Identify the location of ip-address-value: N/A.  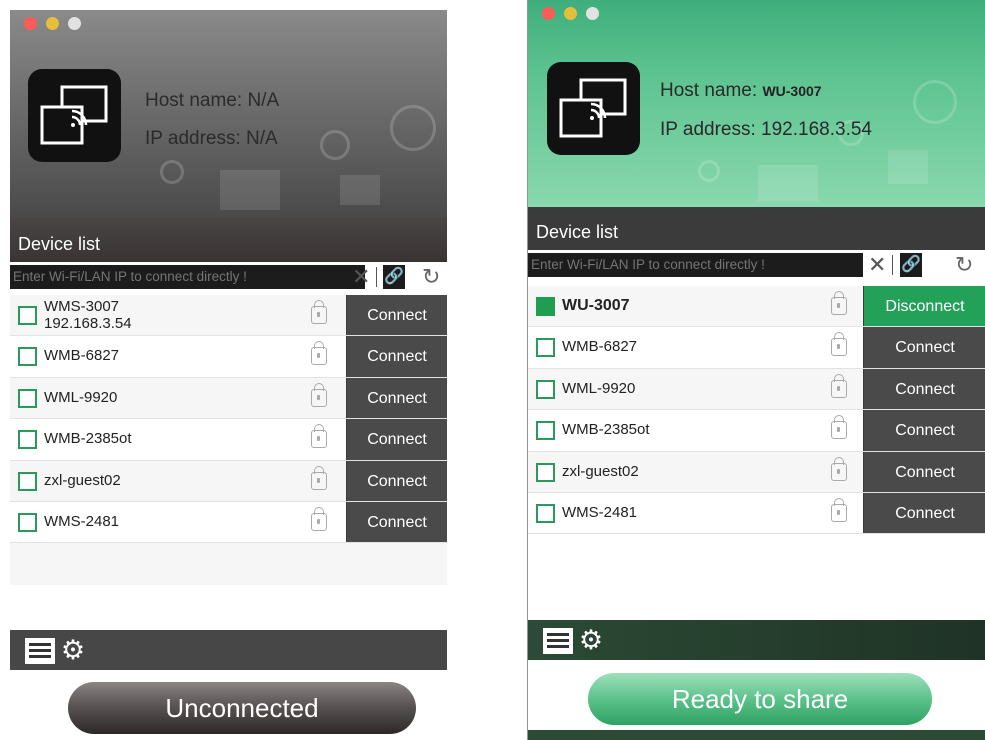
(262, 138).